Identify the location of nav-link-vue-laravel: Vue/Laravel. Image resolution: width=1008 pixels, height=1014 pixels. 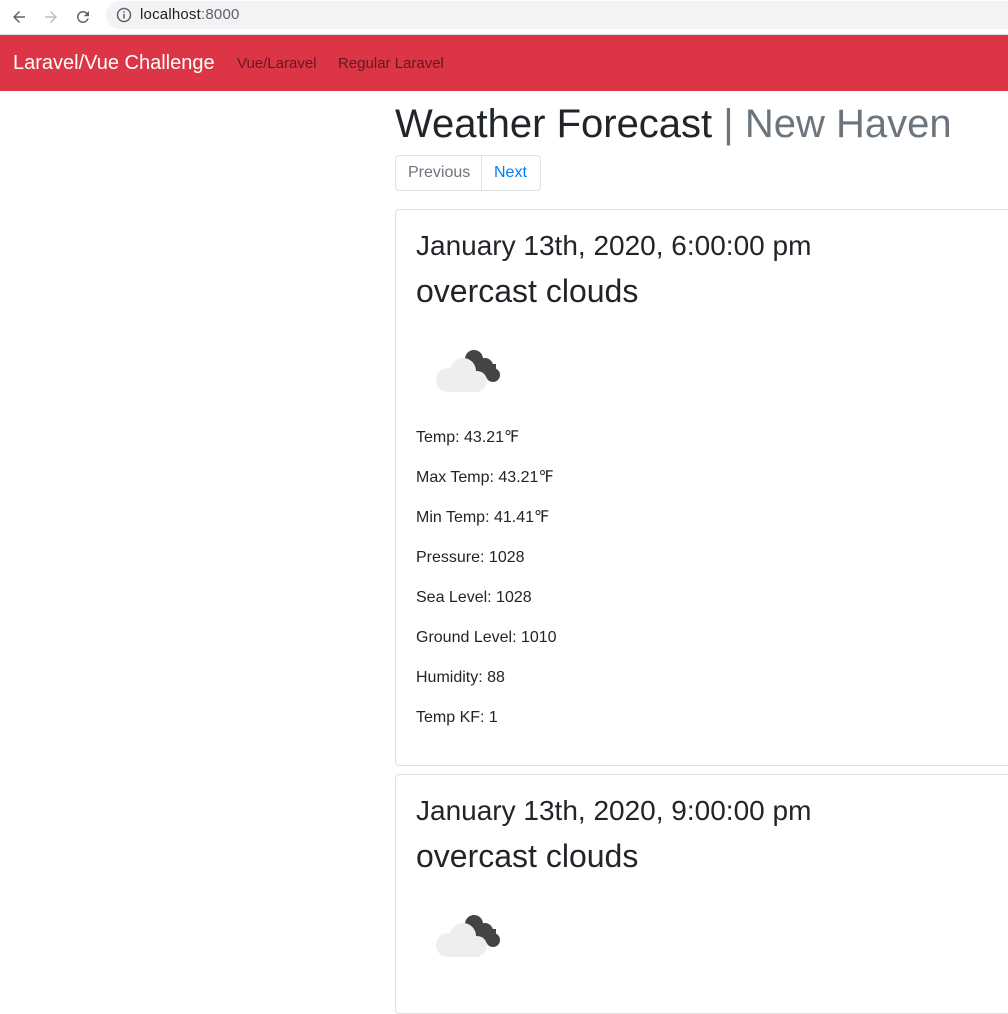
(277, 63).